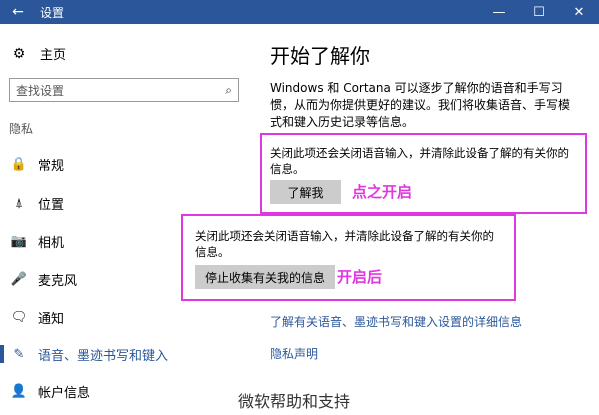  I want to click on sidebar-item-location: ⍋ 位置, so click(126, 203).